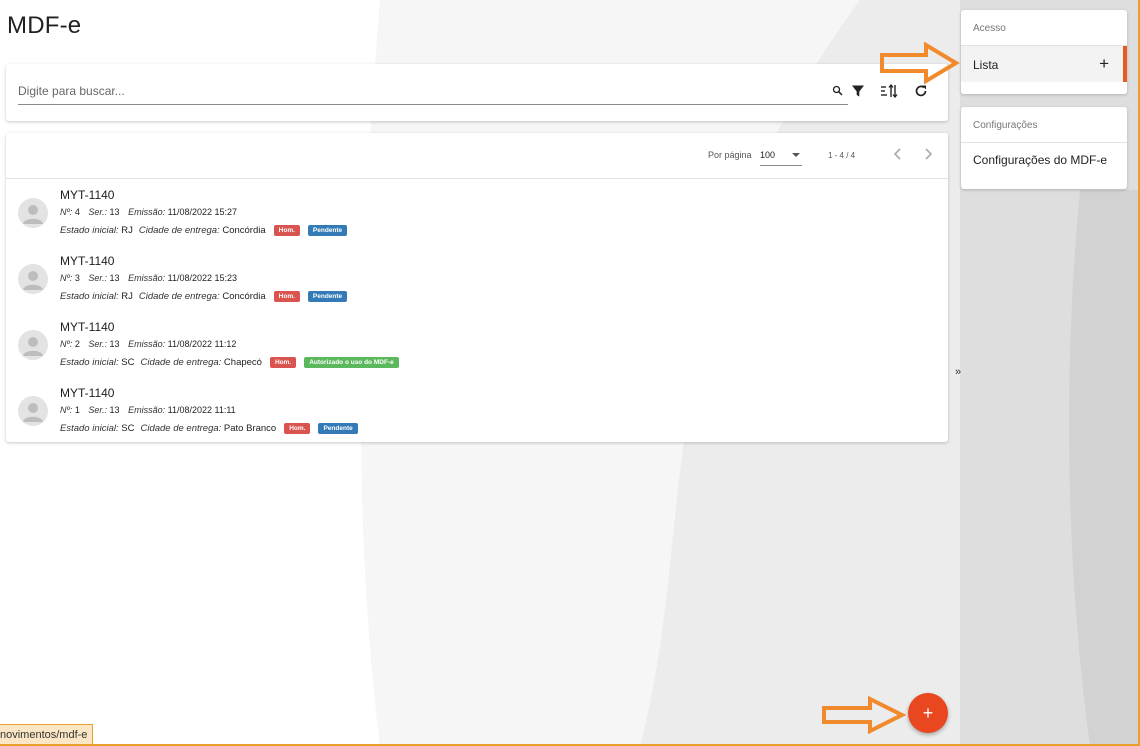 The image size is (1140, 746). What do you see at coordinates (781, 157) in the screenshot?
I see `per-page-select: 100` at bounding box center [781, 157].